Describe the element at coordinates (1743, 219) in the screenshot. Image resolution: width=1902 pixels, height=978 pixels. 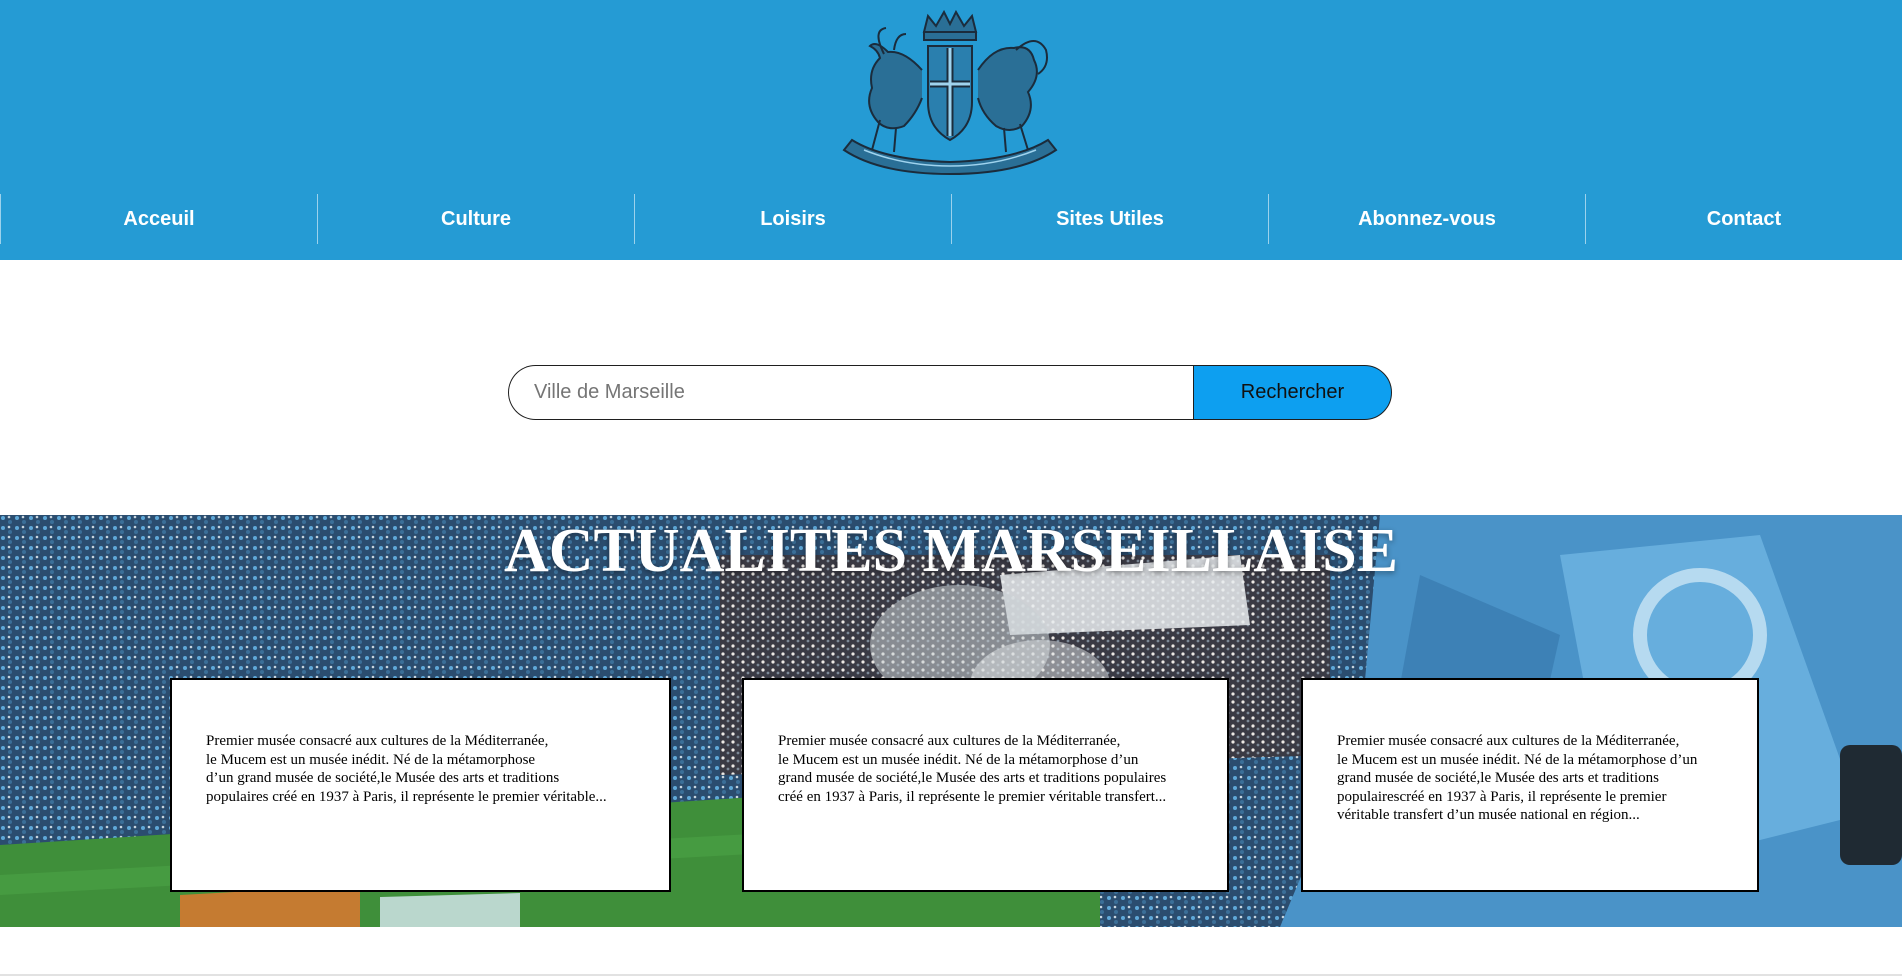
I see `nav-item-contact: Contact` at that location.